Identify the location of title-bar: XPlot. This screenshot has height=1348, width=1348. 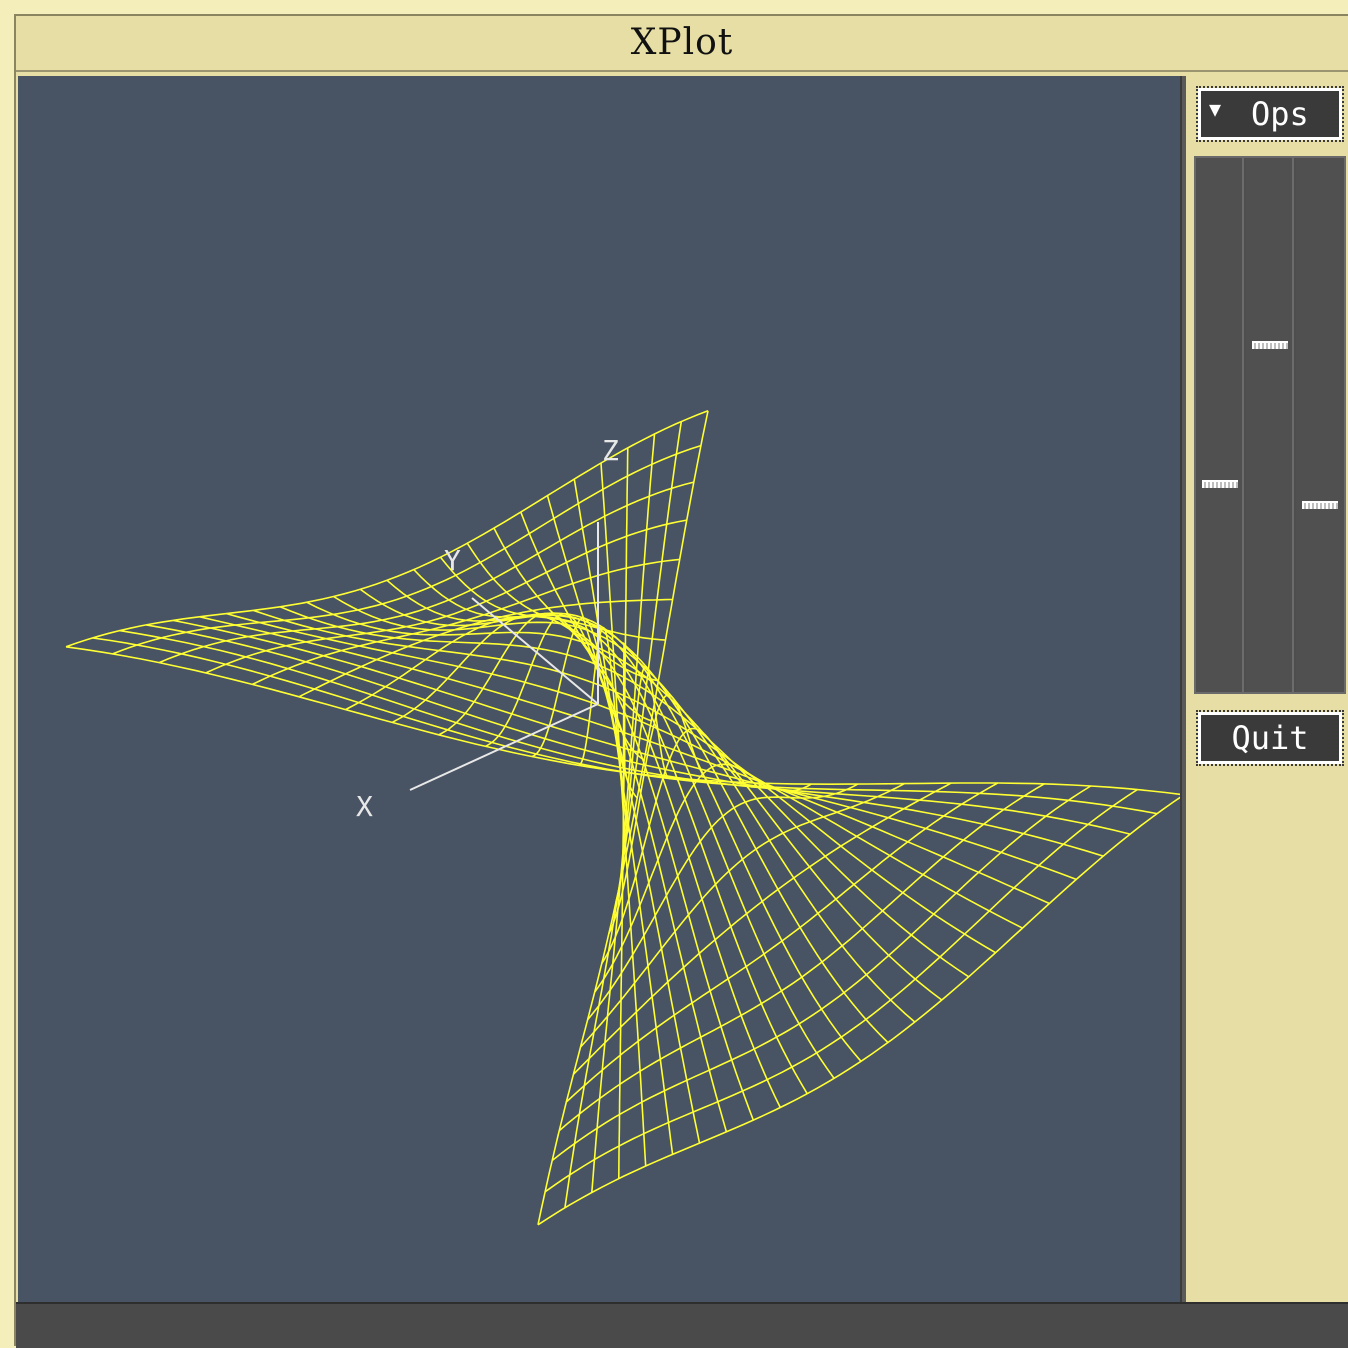
(682, 44).